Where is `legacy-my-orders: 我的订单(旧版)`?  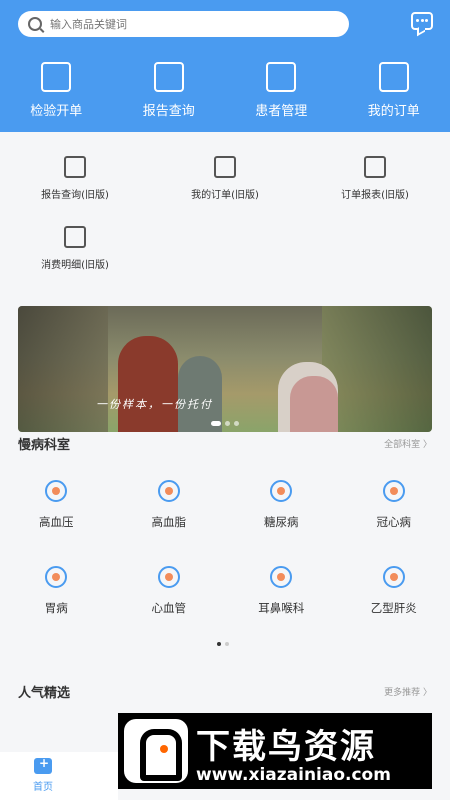
legacy-my-orders: 我的订单(旧版) is located at coordinates (225, 185).